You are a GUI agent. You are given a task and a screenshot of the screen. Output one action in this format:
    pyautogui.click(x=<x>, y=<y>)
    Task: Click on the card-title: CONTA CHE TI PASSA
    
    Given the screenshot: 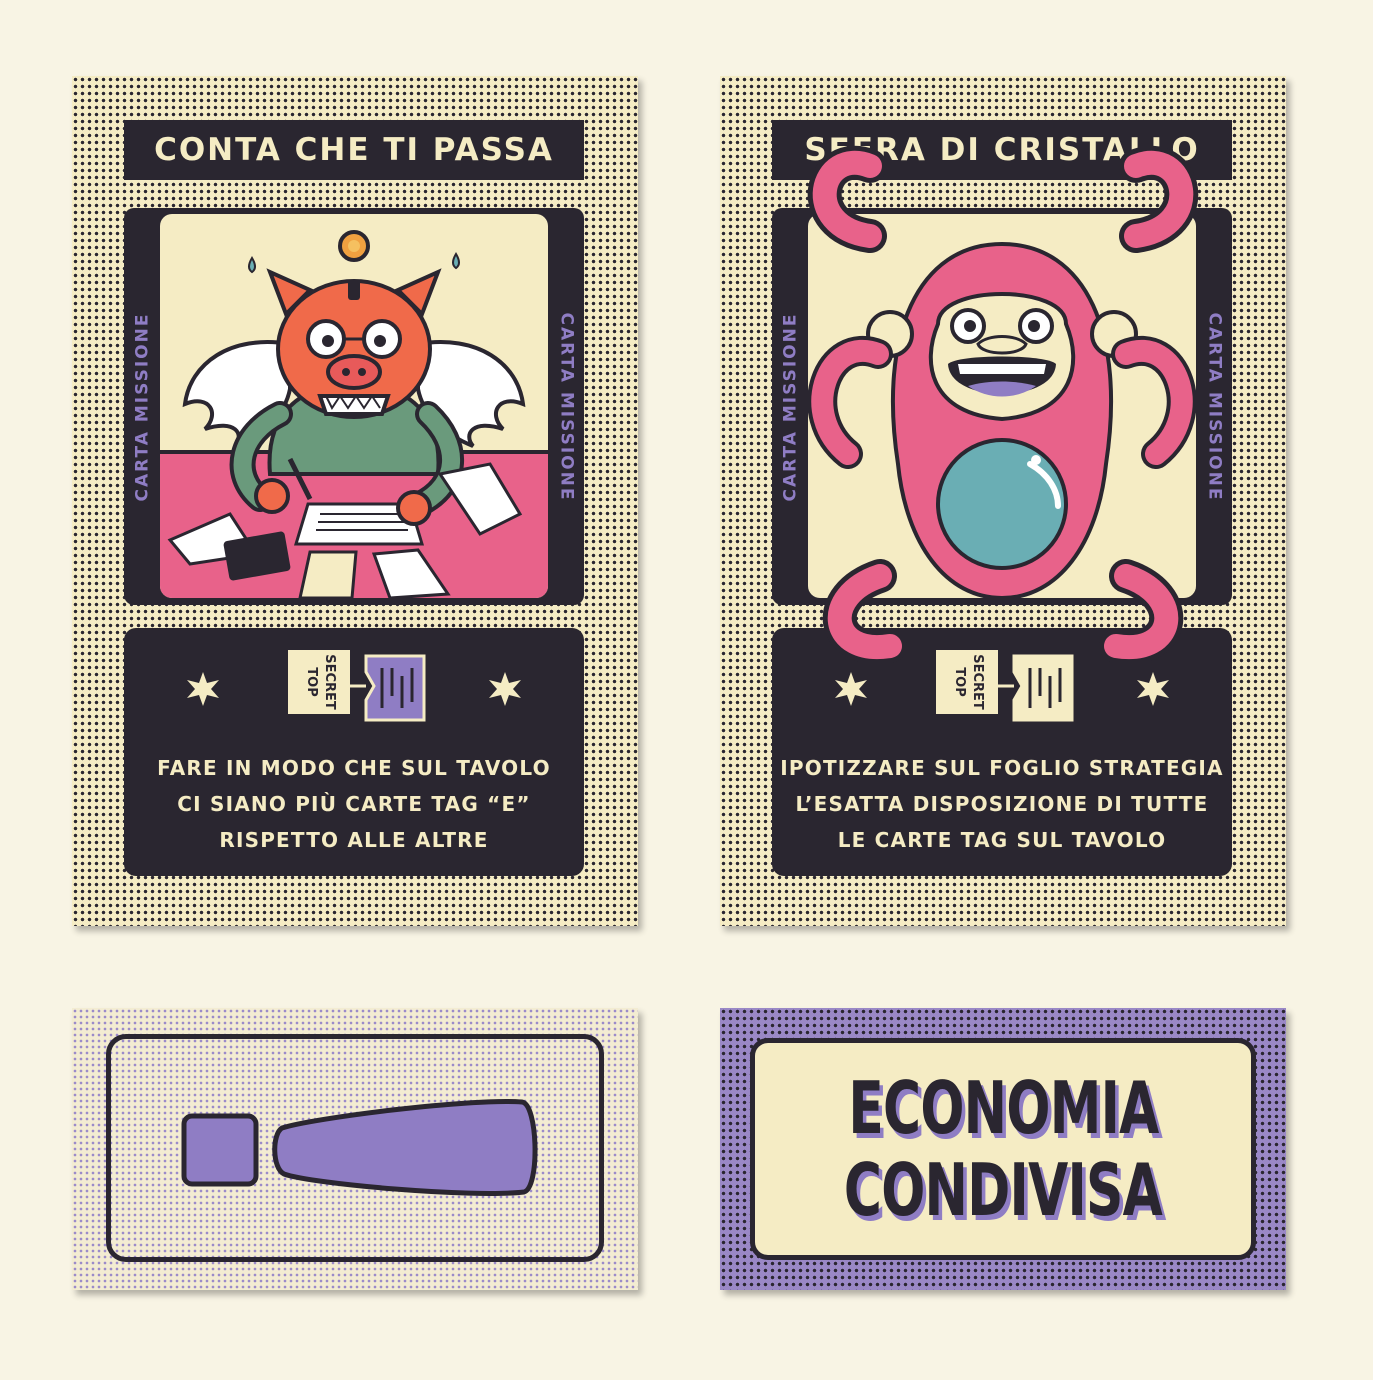 What is the action you would take?
    pyautogui.click(x=354, y=150)
    